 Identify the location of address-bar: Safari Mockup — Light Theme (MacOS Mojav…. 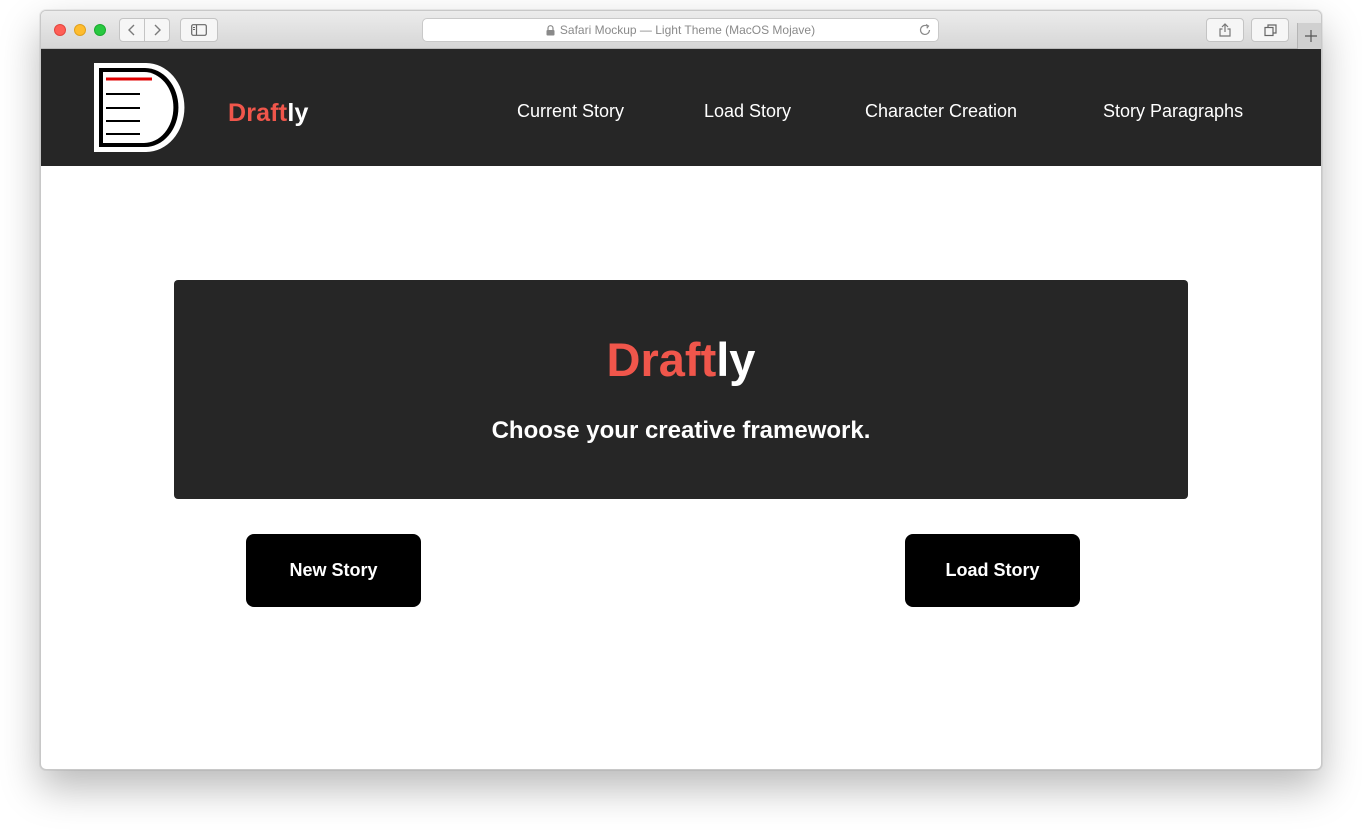
(680, 30).